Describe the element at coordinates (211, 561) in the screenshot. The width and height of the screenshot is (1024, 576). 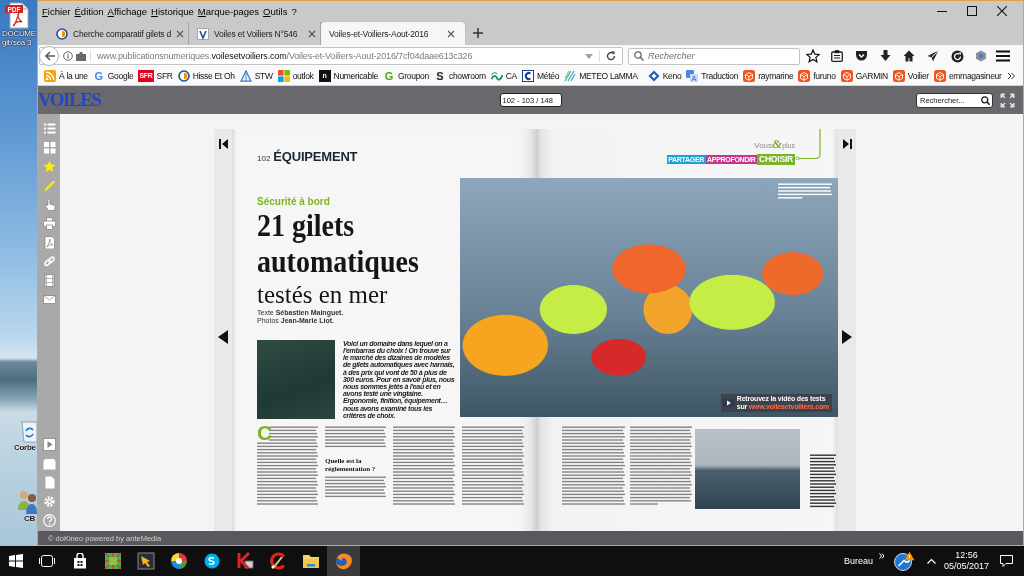
I see `s-circle-icon` at that location.